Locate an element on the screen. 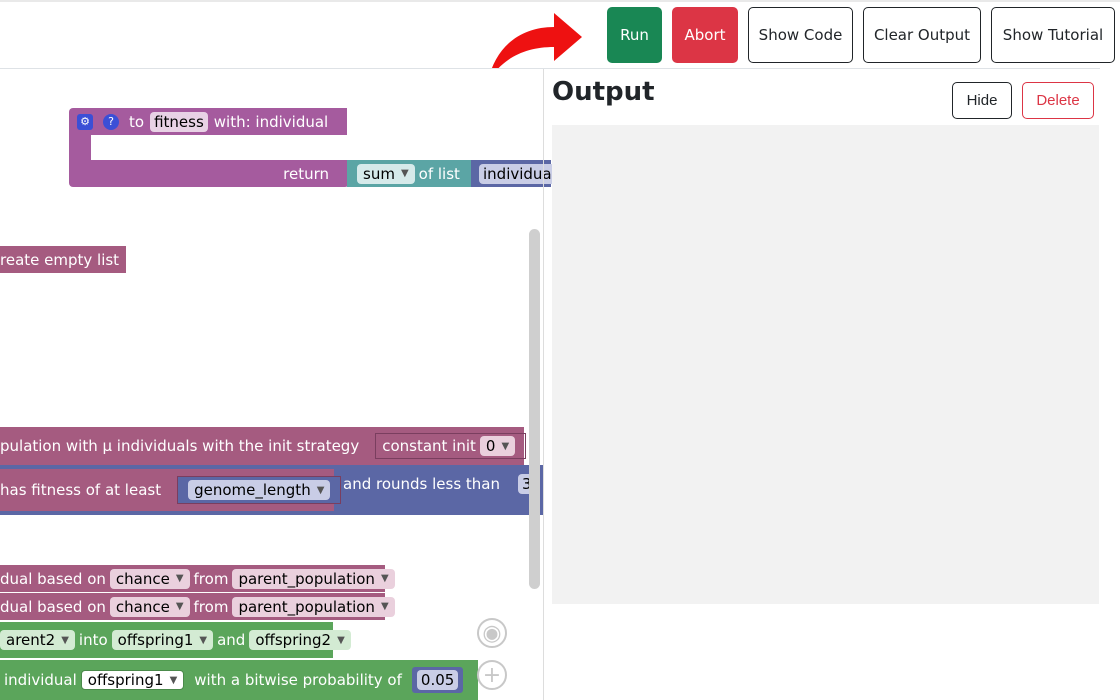 The width and height of the screenshot is (1120, 700). init-strategy-block: constant init 0 ▼ is located at coordinates (451, 446).